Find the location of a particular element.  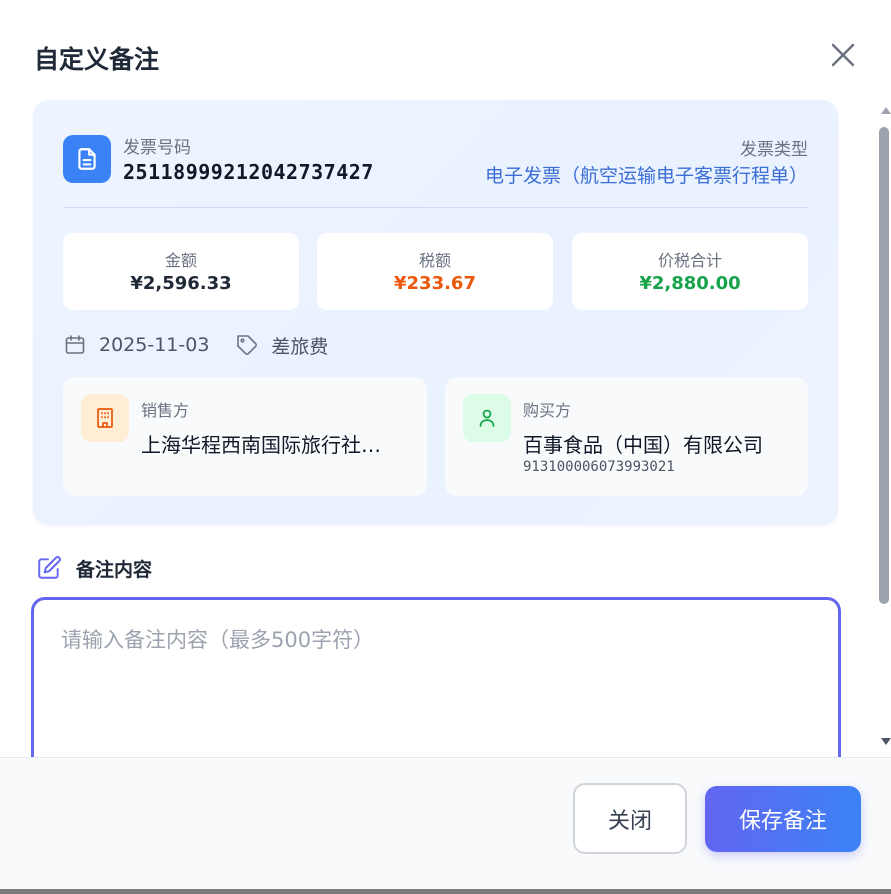

meta-row: 2025-11-03 差旅费 is located at coordinates (208, 345).